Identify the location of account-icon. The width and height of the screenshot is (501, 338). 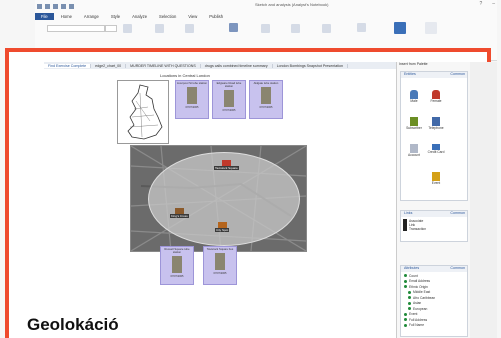
(414, 148).